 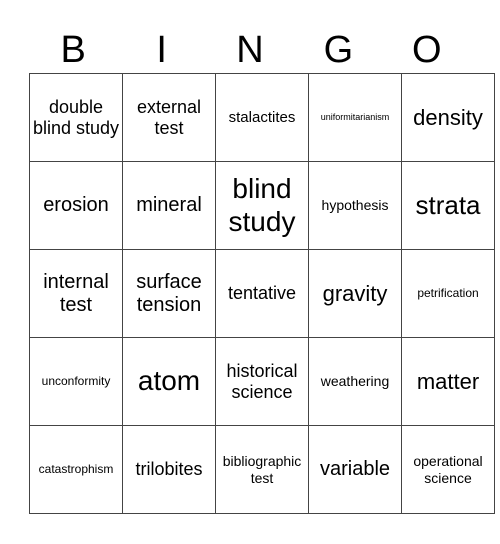 What do you see at coordinates (355, 117) in the screenshot?
I see `bingo-cell: uniformitarianism` at bounding box center [355, 117].